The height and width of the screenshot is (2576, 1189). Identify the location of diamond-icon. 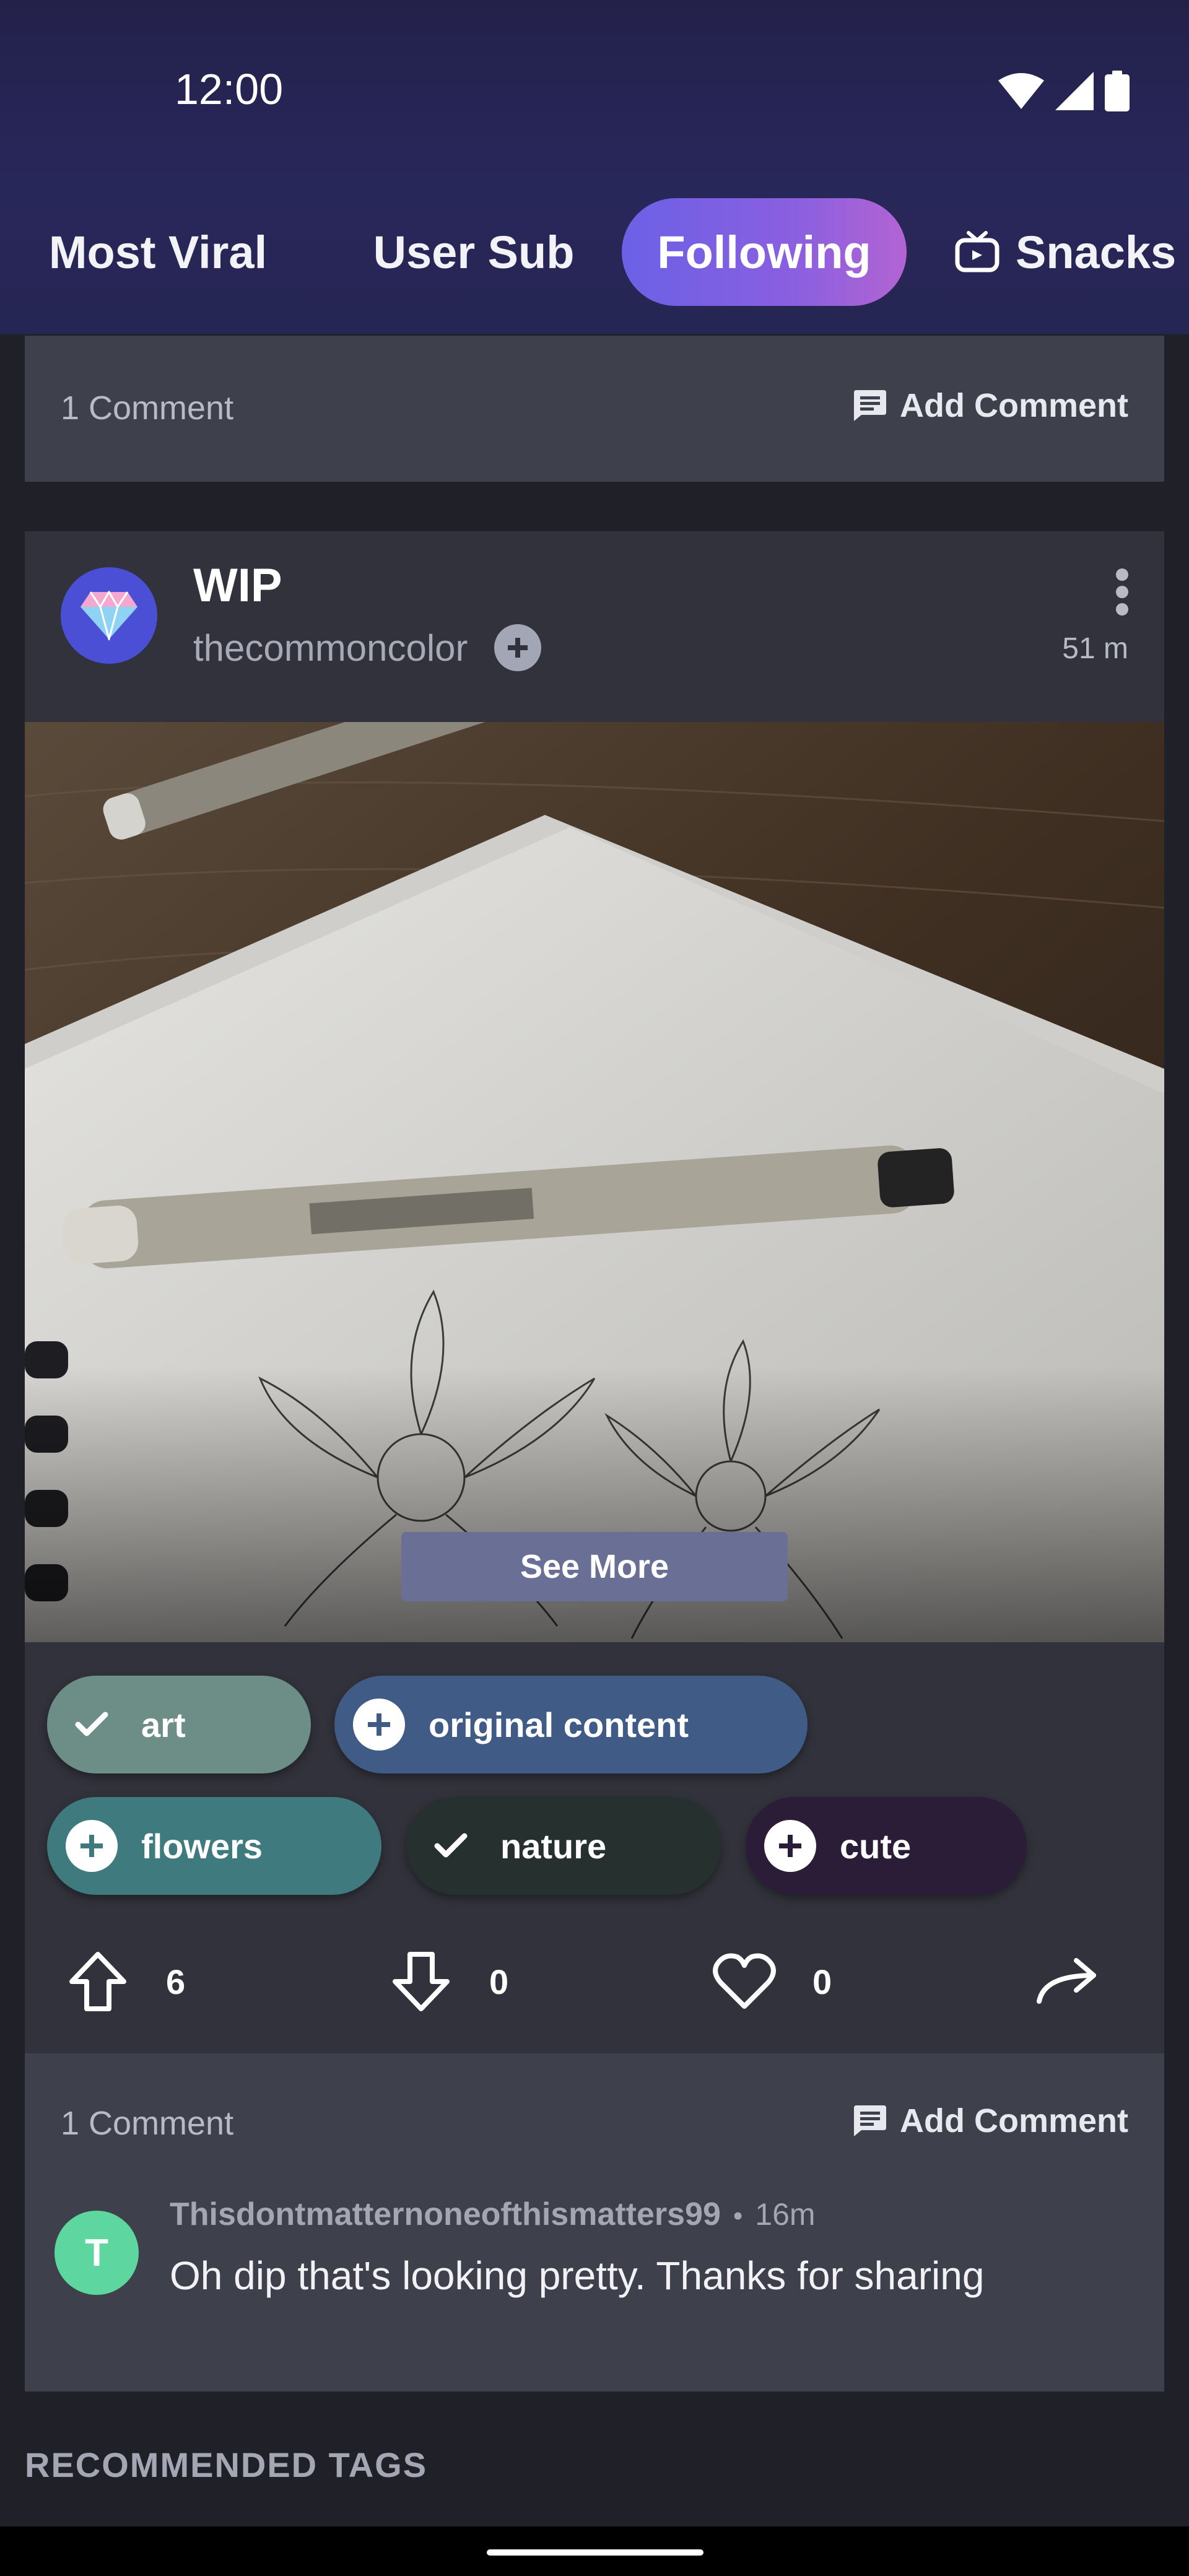
(109, 615).